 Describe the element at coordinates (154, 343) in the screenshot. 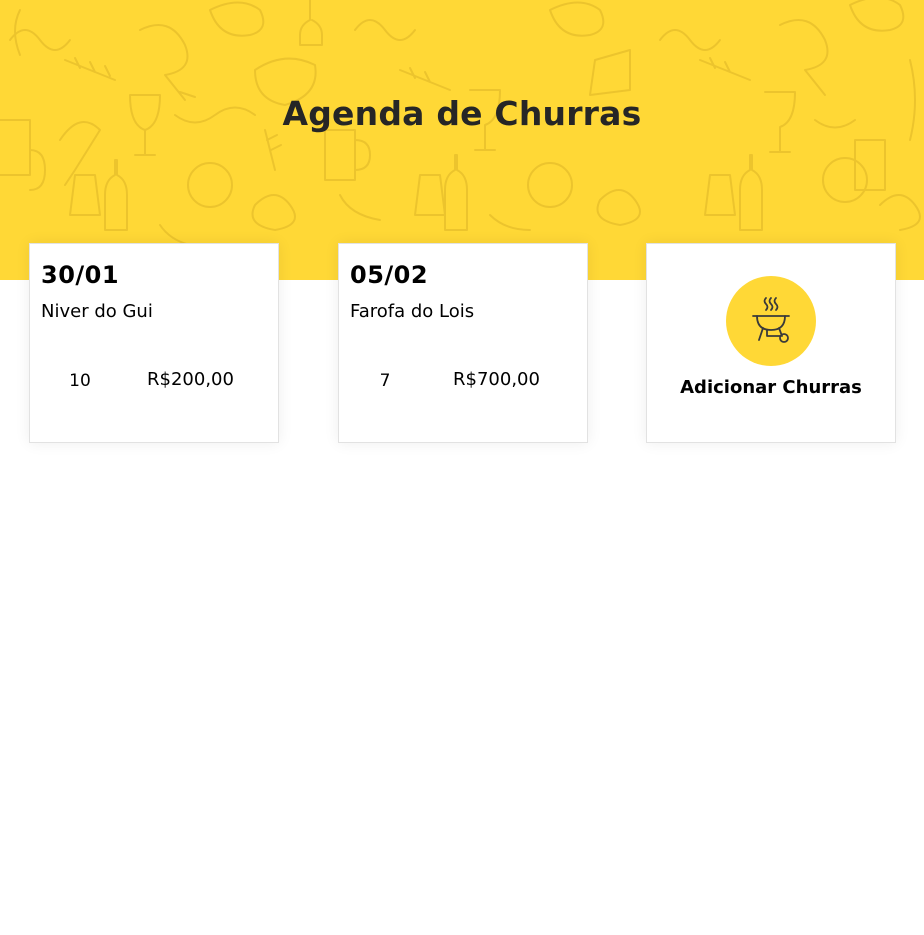

I see `event-card: 30/01 Niver do Gui 10 R$200,00` at that location.